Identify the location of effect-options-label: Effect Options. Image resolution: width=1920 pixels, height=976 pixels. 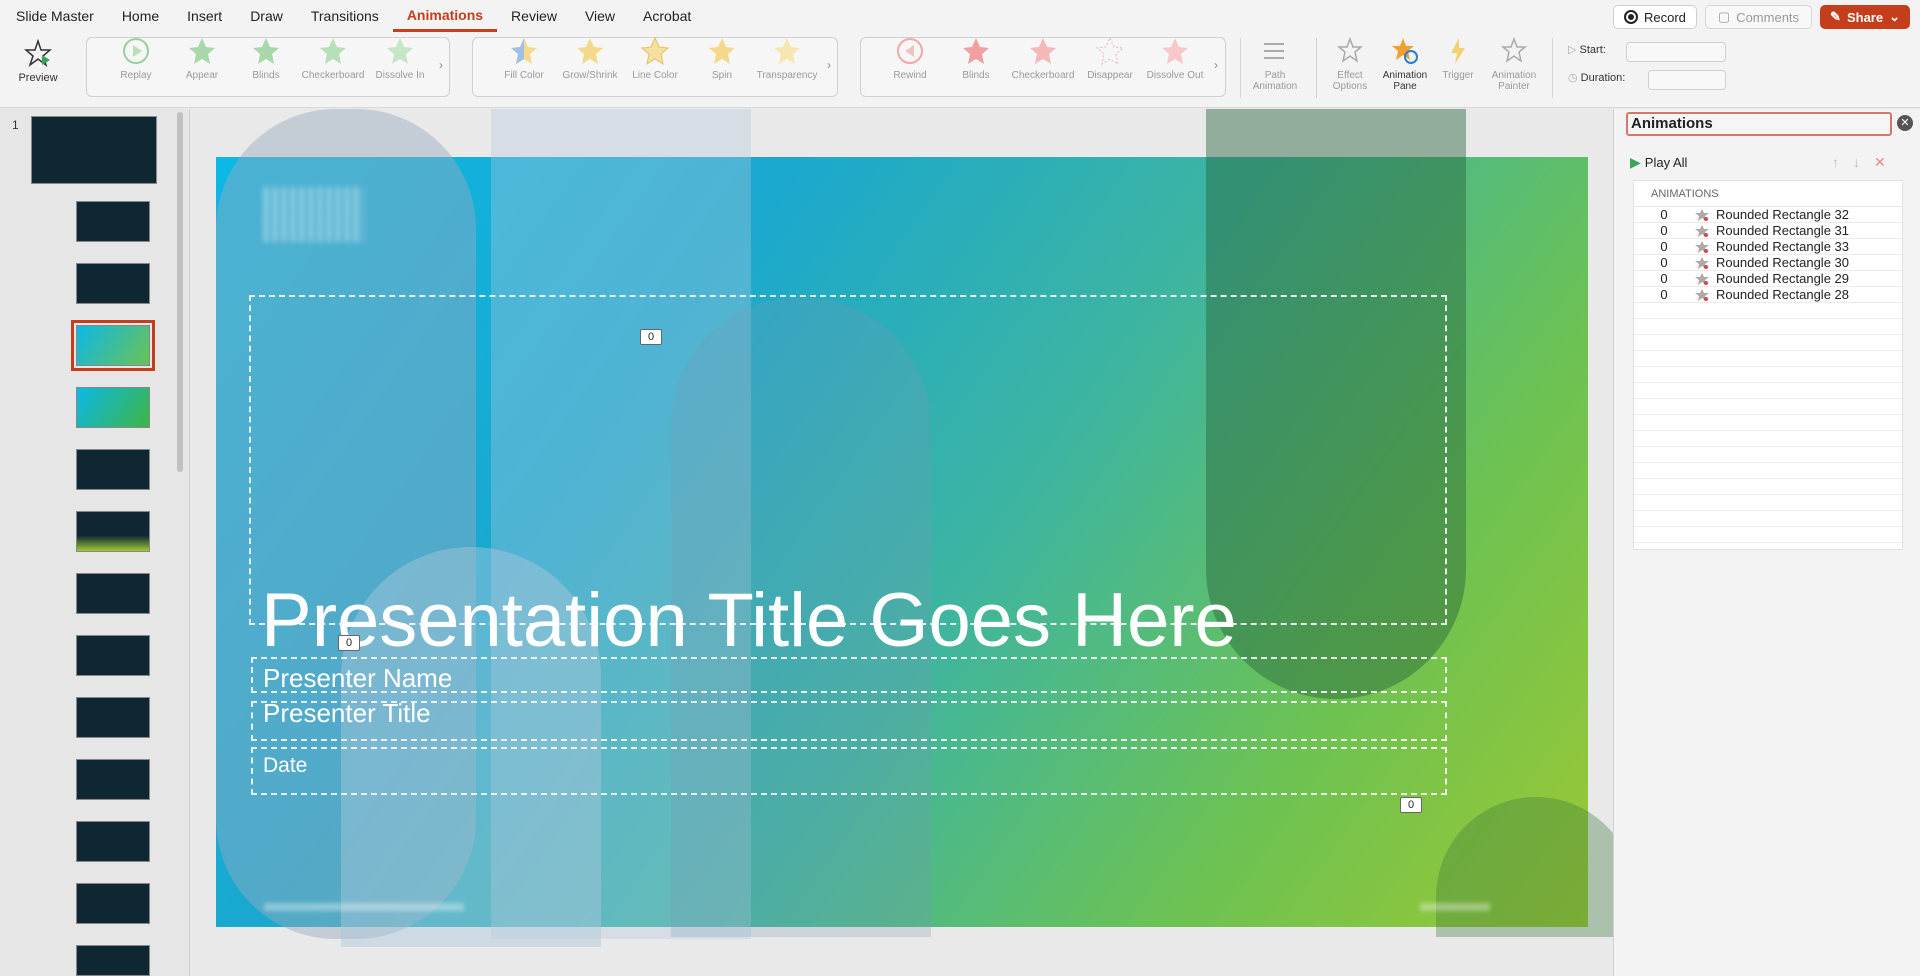
(1350, 81).